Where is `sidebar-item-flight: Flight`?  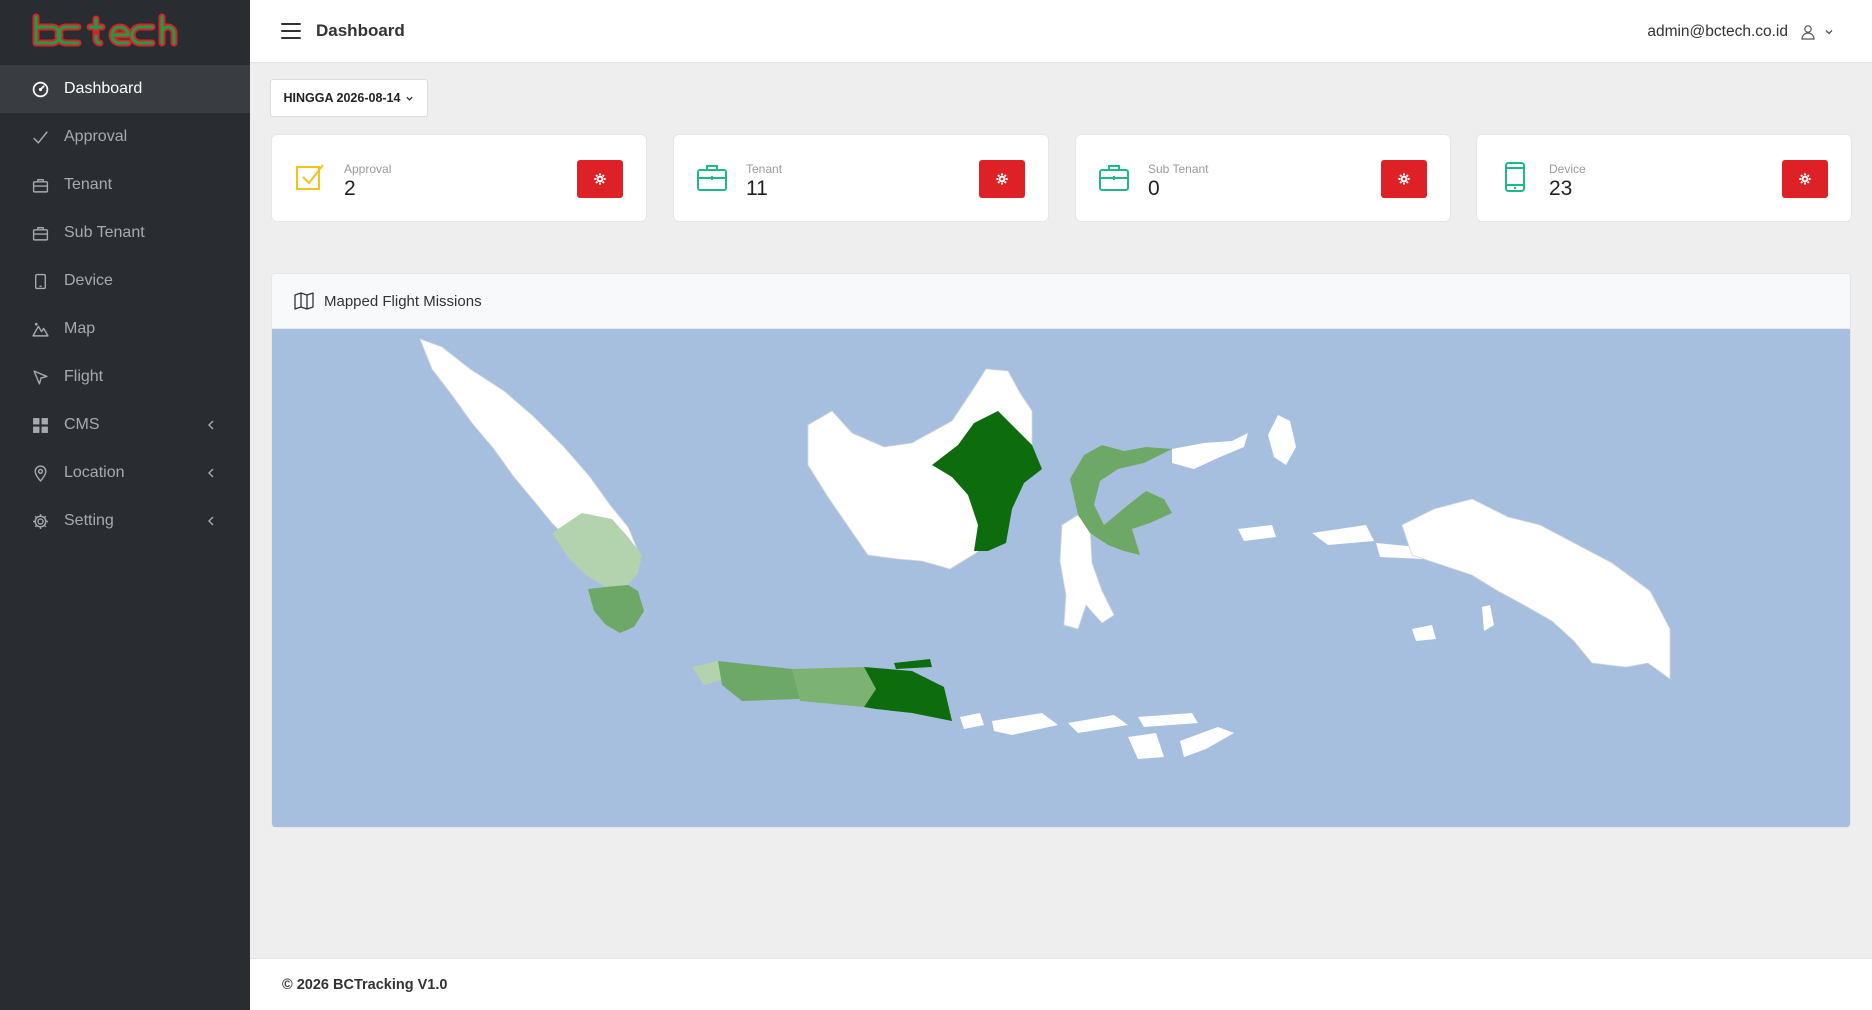 sidebar-item-flight: Flight is located at coordinates (125, 377).